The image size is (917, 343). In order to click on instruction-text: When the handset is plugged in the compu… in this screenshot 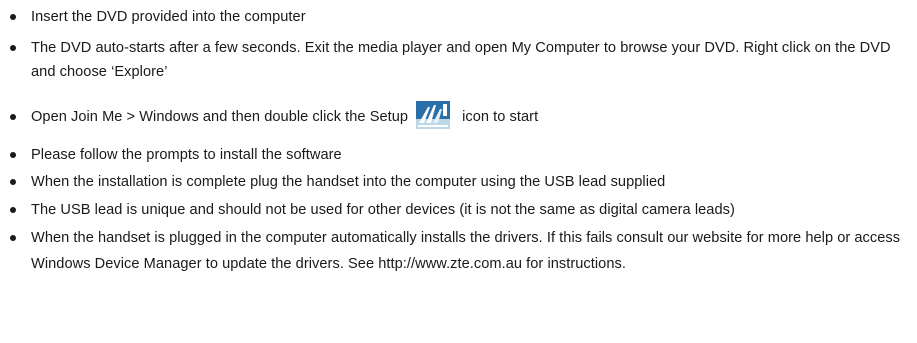, I will do `click(466, 251)`.